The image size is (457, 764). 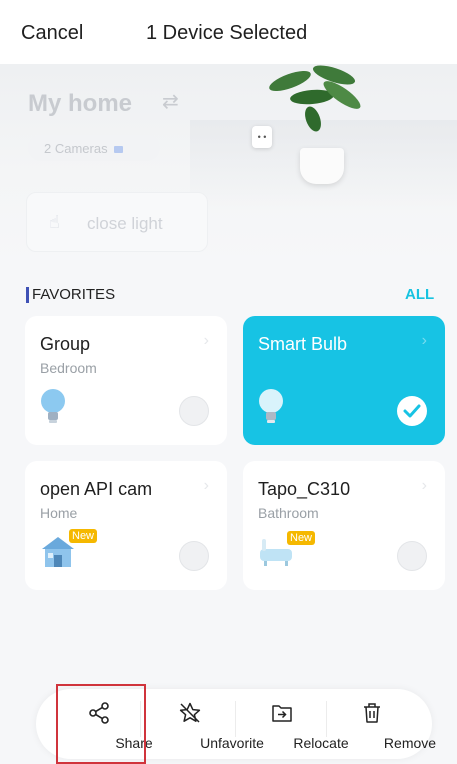 I want to click on remove-label: Remove, so click(x=410, y=743).